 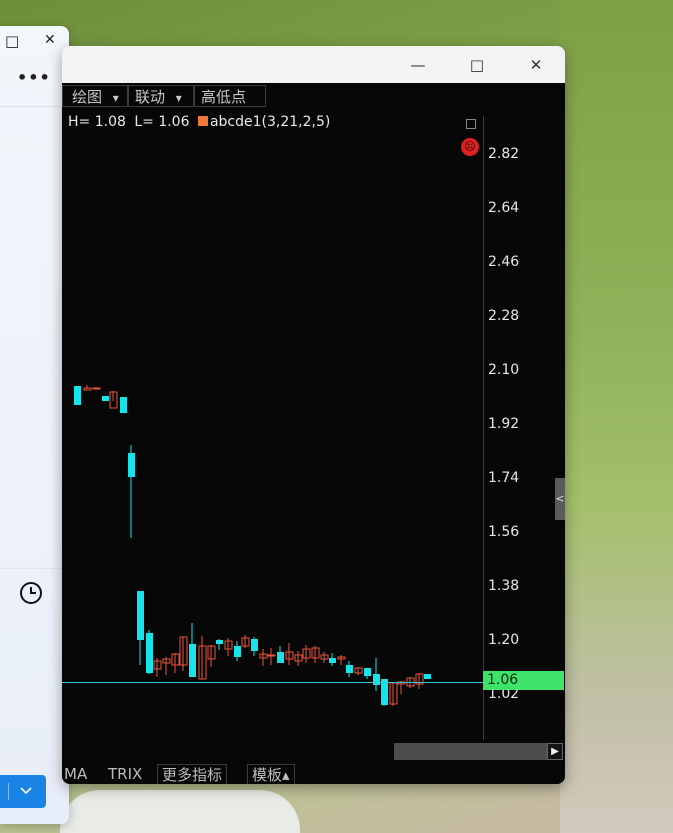 I want to click on price-tick: 1.92, so click(x=504, y=424).